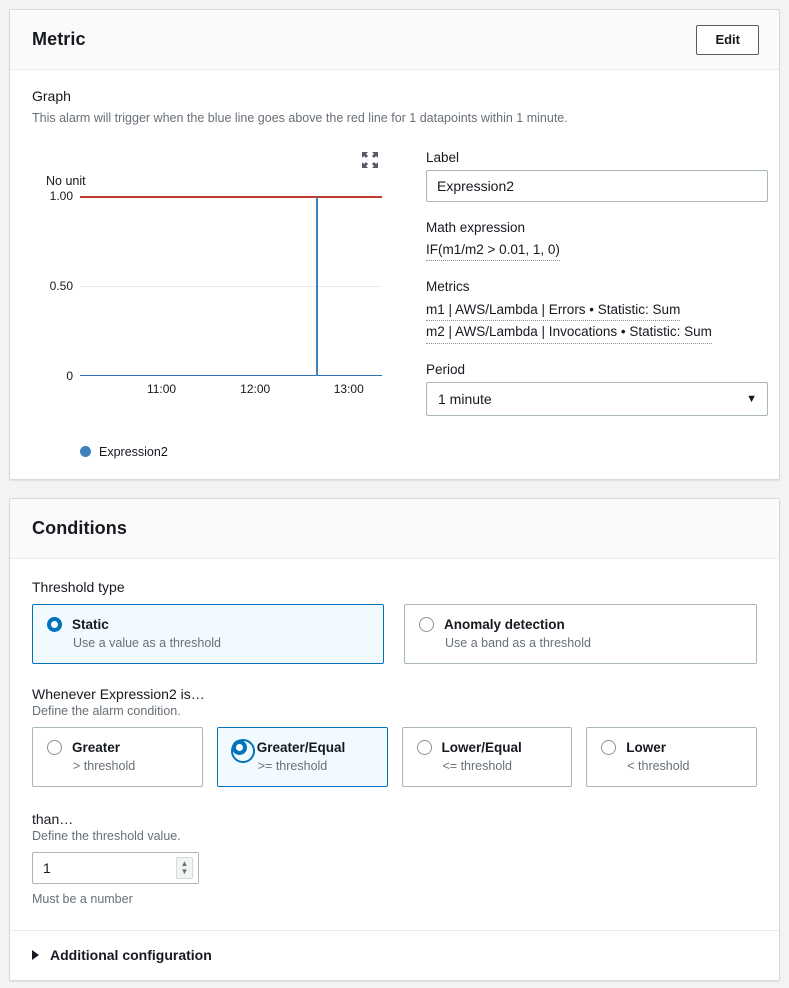 This screenshot has height=988, width=789. What do you see at coordinates (104, 765) in the screenshot?
I see `tile-description: > threshold` at bounding box center [104, 765].